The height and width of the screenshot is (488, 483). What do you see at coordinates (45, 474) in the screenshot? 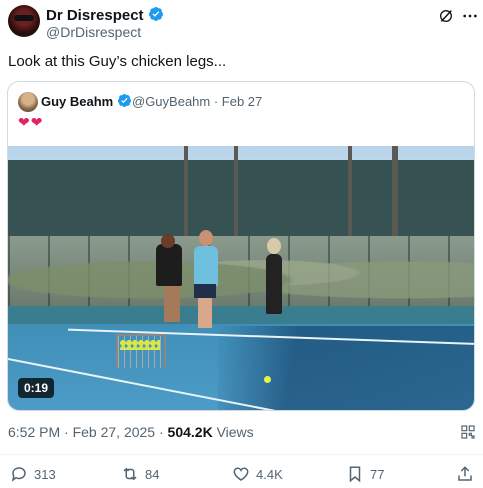
I see `reply-count: 313` at bounding box center [45, 474].